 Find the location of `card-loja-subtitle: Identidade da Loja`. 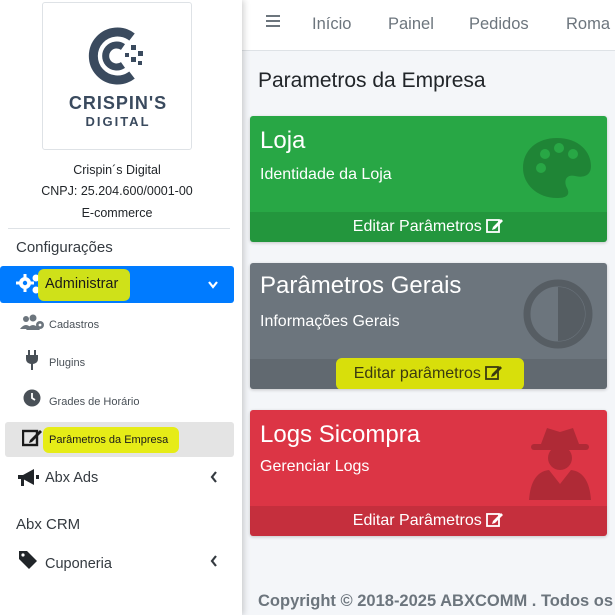

card-loja-subtitle: Identidade da Loja is located at coordinates (326, 174).